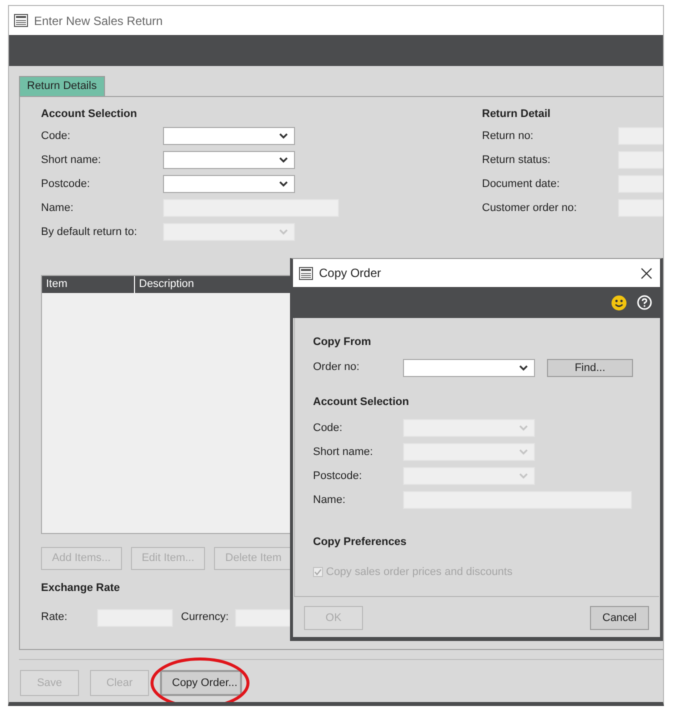 The width and height of the screenshot is (674, 711). I want to click on section-heading: Return Detail, so click(517, 114).